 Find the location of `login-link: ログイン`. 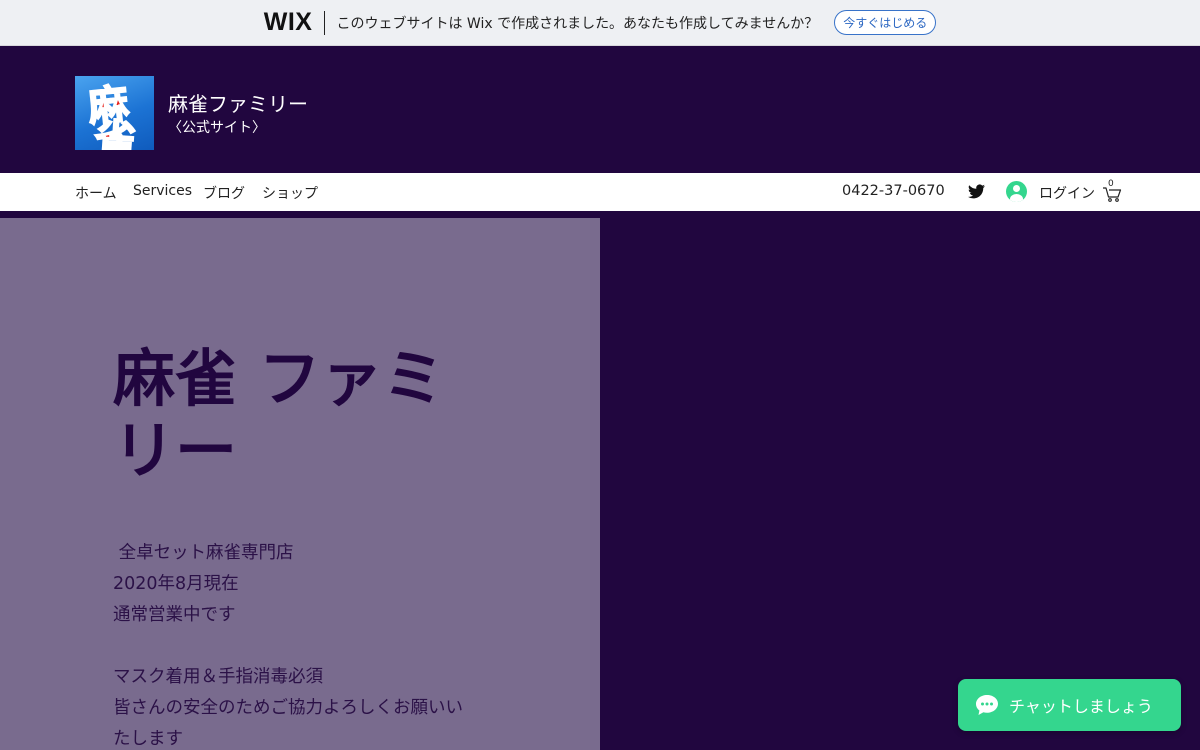

login-link: ログイン is located at coordinates (1067, 193).